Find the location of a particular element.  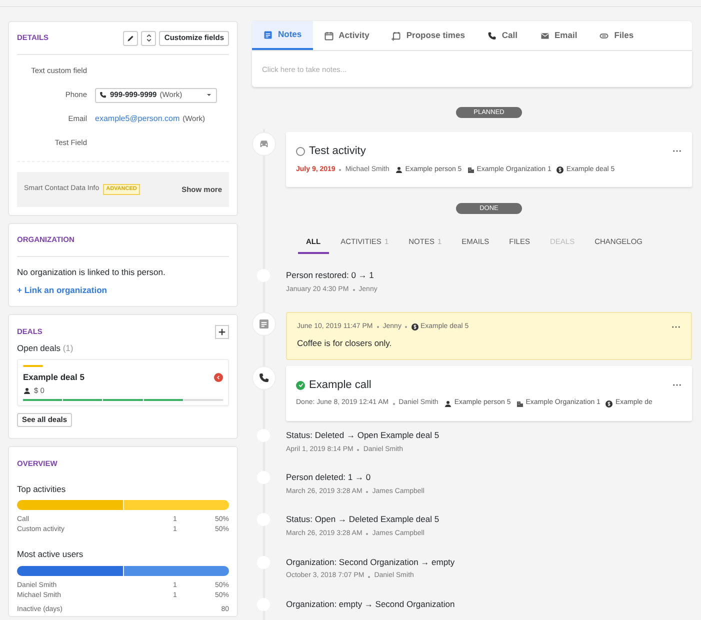

change-title: Status: Open → Deleted Example deal 5 is located at coordinates (363, 519).